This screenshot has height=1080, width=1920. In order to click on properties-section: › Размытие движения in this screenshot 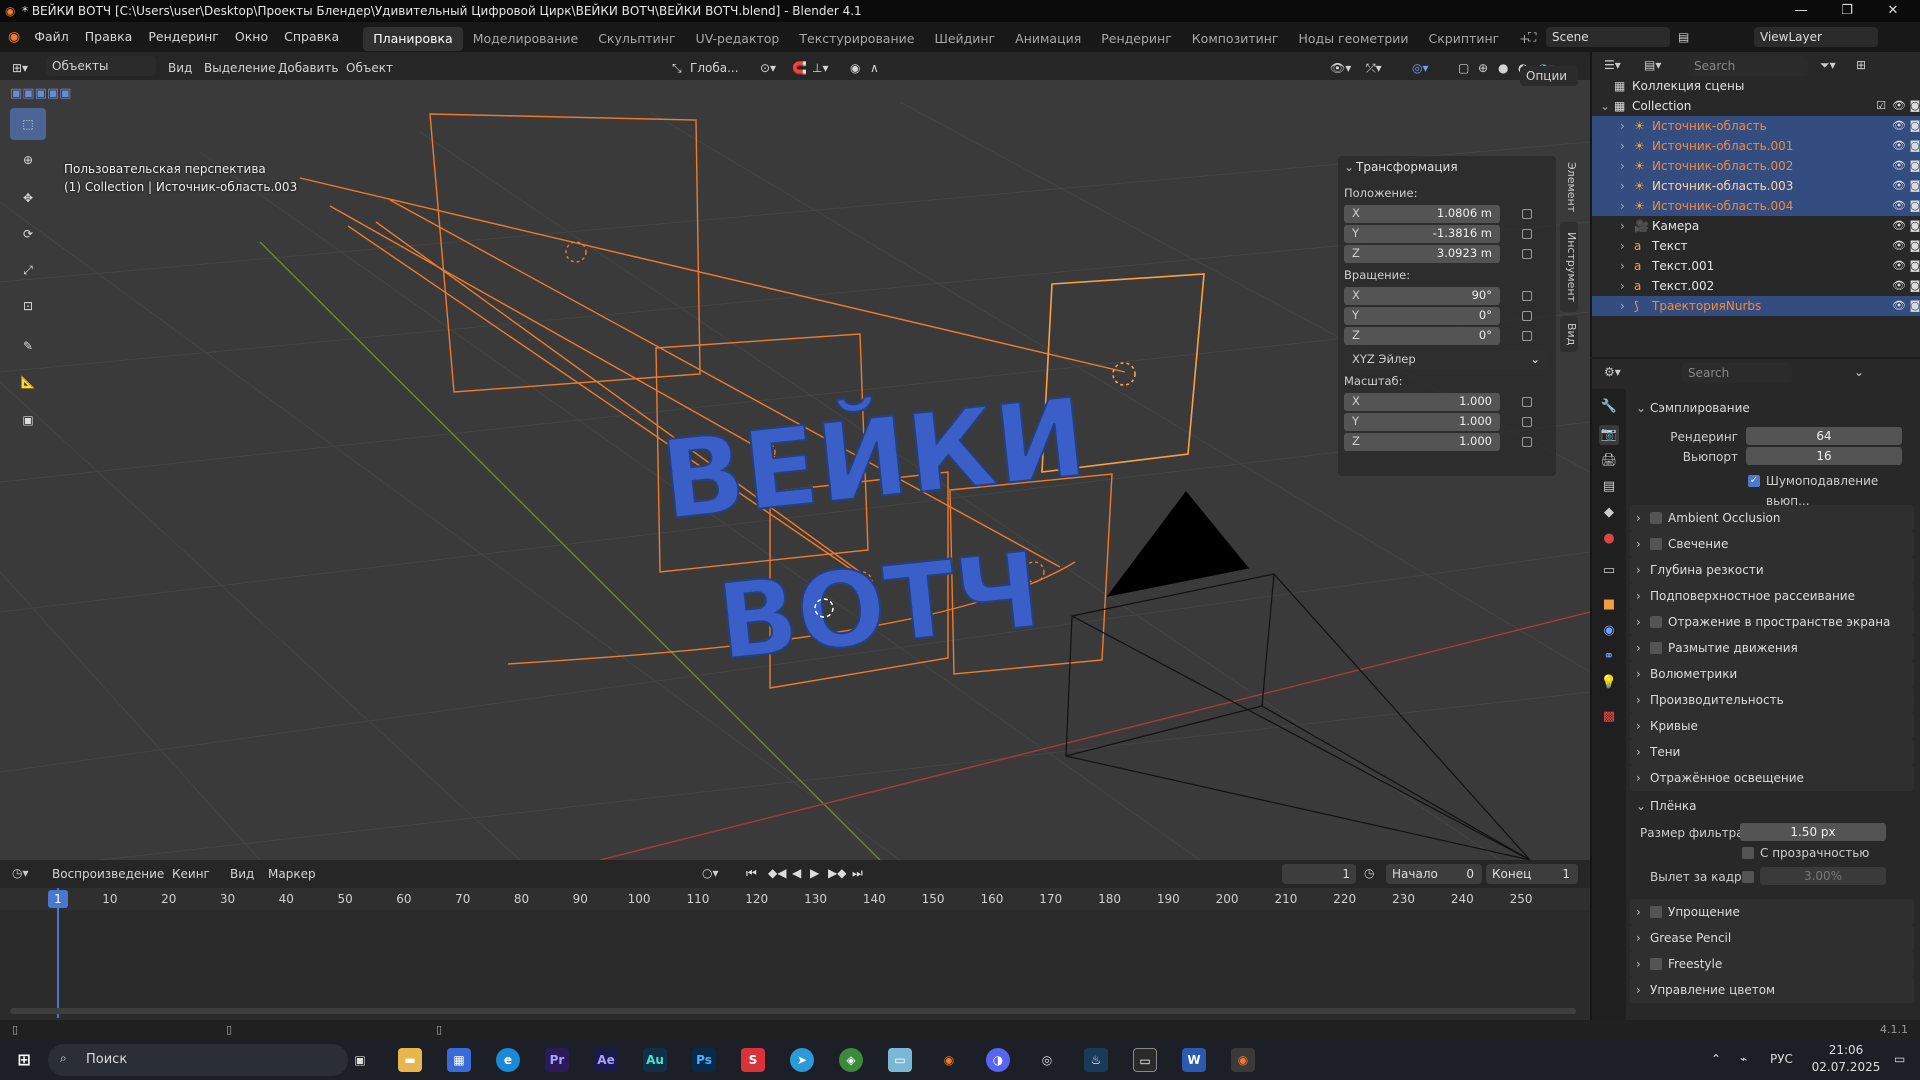, I will do `click(1772, 648)`.